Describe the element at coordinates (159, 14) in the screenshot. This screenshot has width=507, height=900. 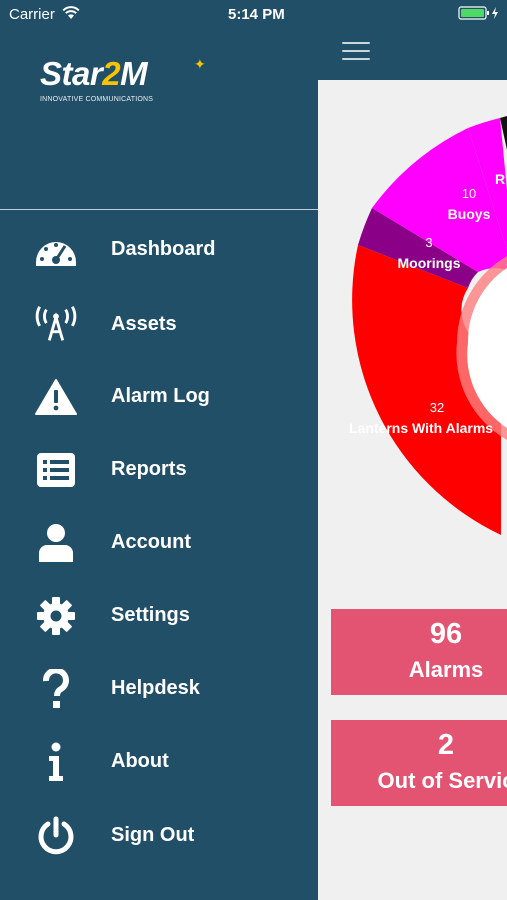
I see `status-bar: Carrier 5:14 PM` at that location.